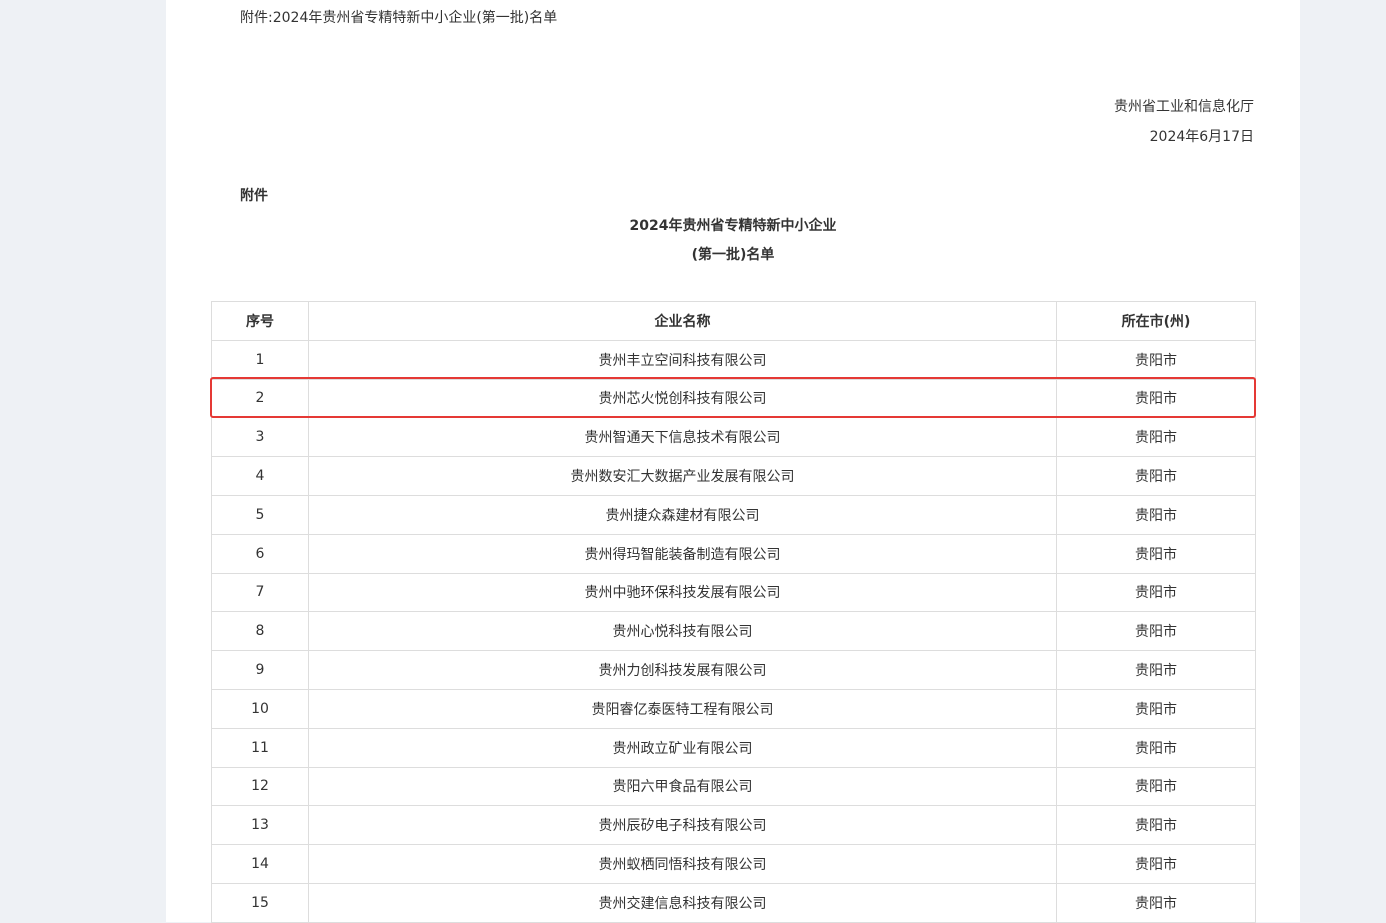 This screenshot has width=1386, height=923. What do you see at coordinates (682, 321) in the screenshot?
I see `header-company-name: 企业名称` at bounding box center [682, 321].